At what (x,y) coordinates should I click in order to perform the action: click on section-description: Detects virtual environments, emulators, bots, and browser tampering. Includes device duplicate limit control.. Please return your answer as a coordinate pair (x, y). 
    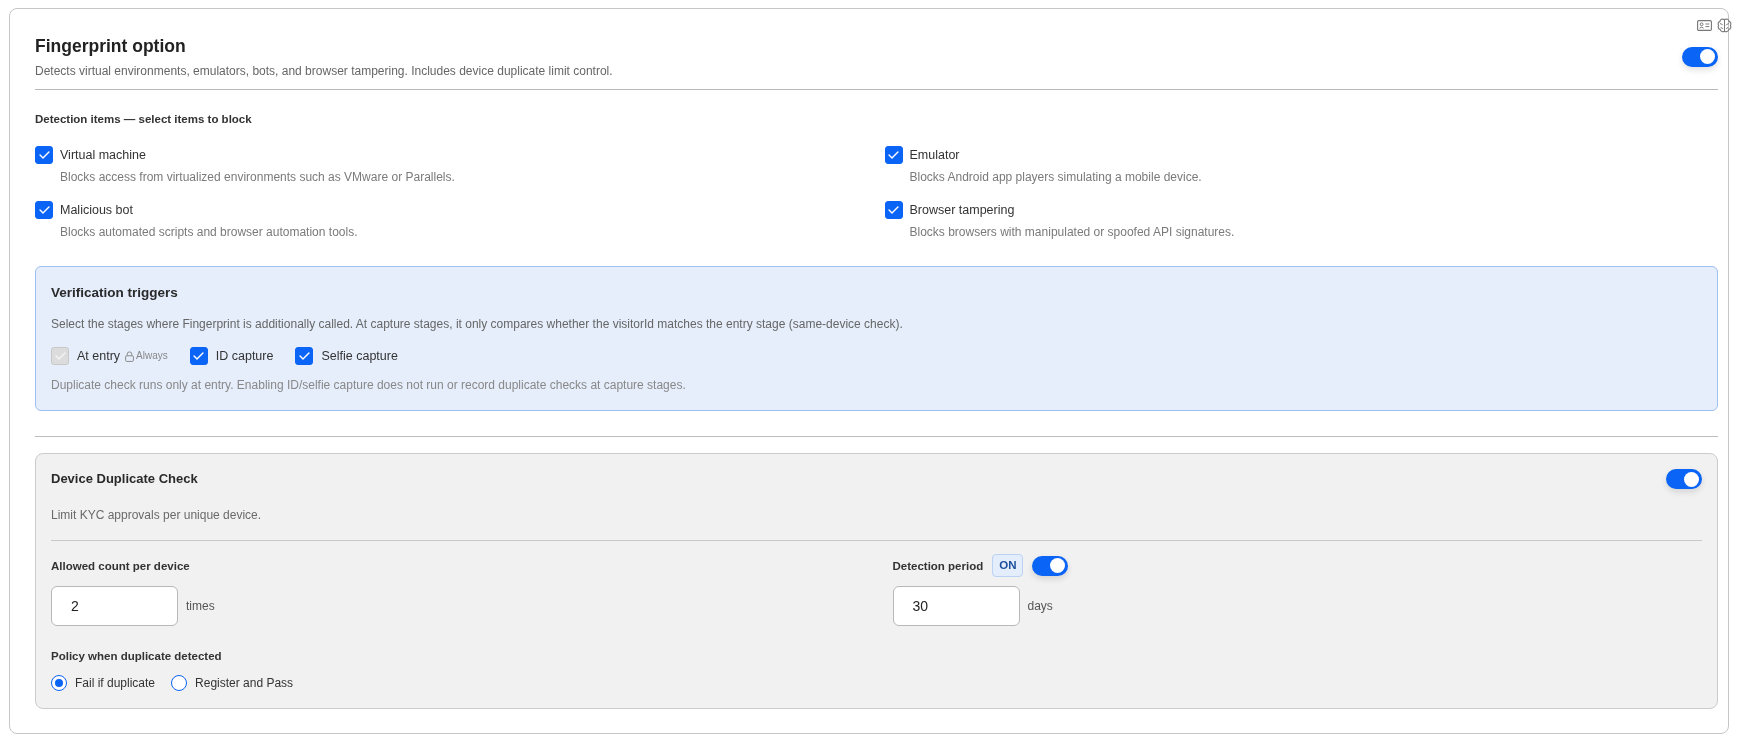
    Looking at the image, I should click on (324, 71).